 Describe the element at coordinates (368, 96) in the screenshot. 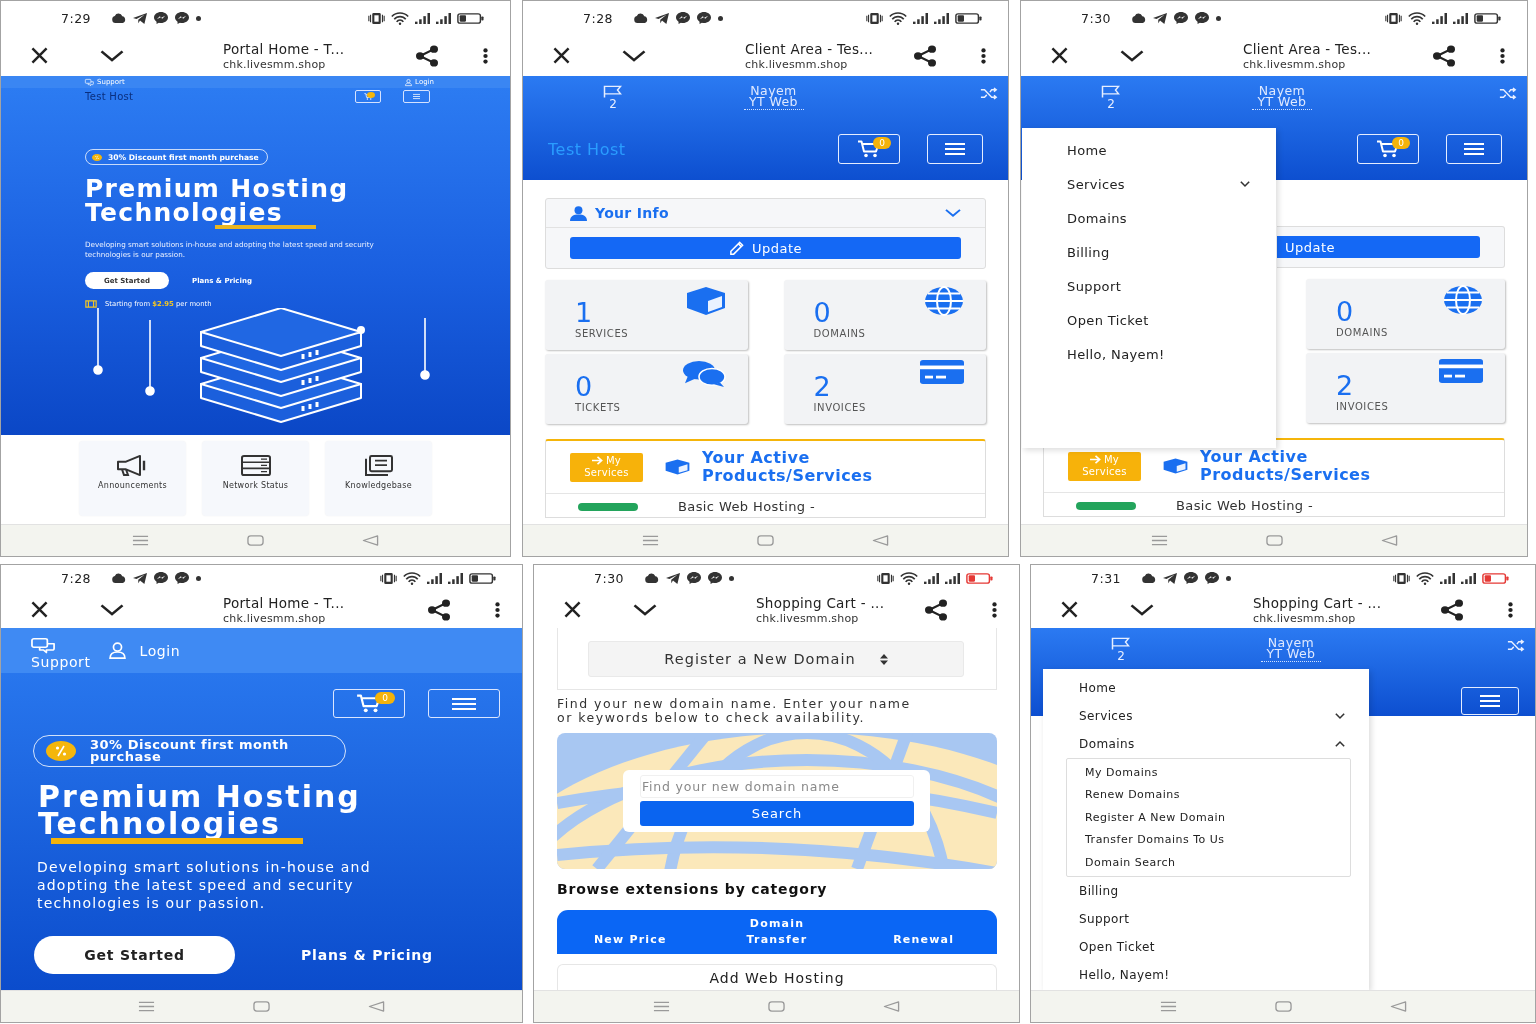

I see `cart-button` at that location.